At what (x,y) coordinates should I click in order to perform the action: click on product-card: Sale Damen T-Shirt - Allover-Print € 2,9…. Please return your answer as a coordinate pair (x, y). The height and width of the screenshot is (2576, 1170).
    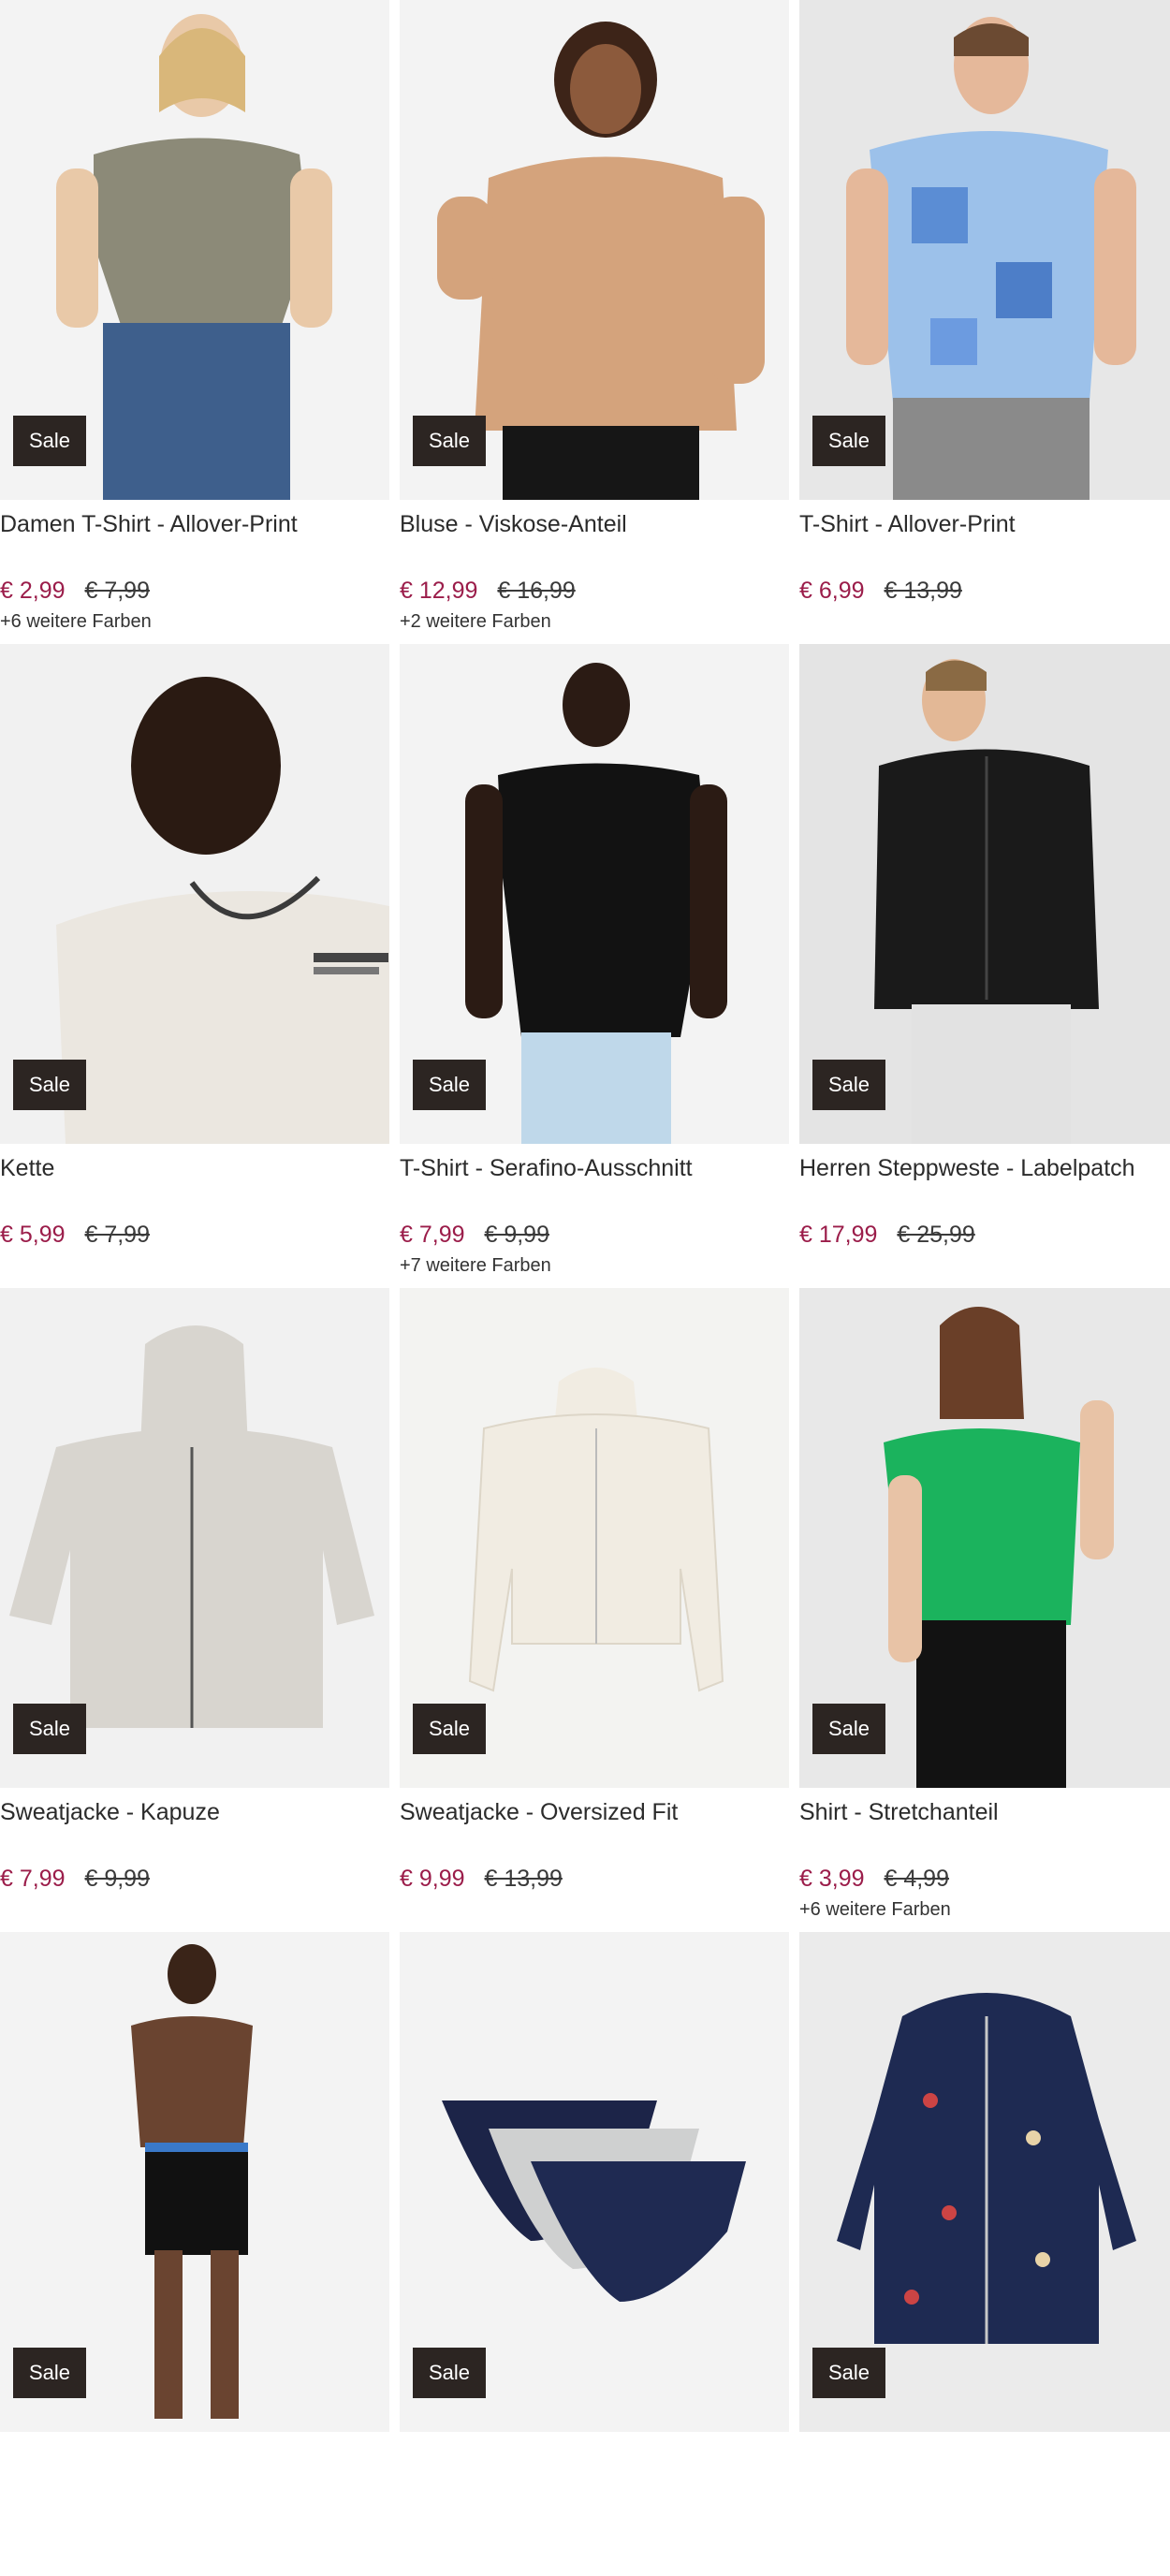
    Looking at the image, I should click on (194, 322).